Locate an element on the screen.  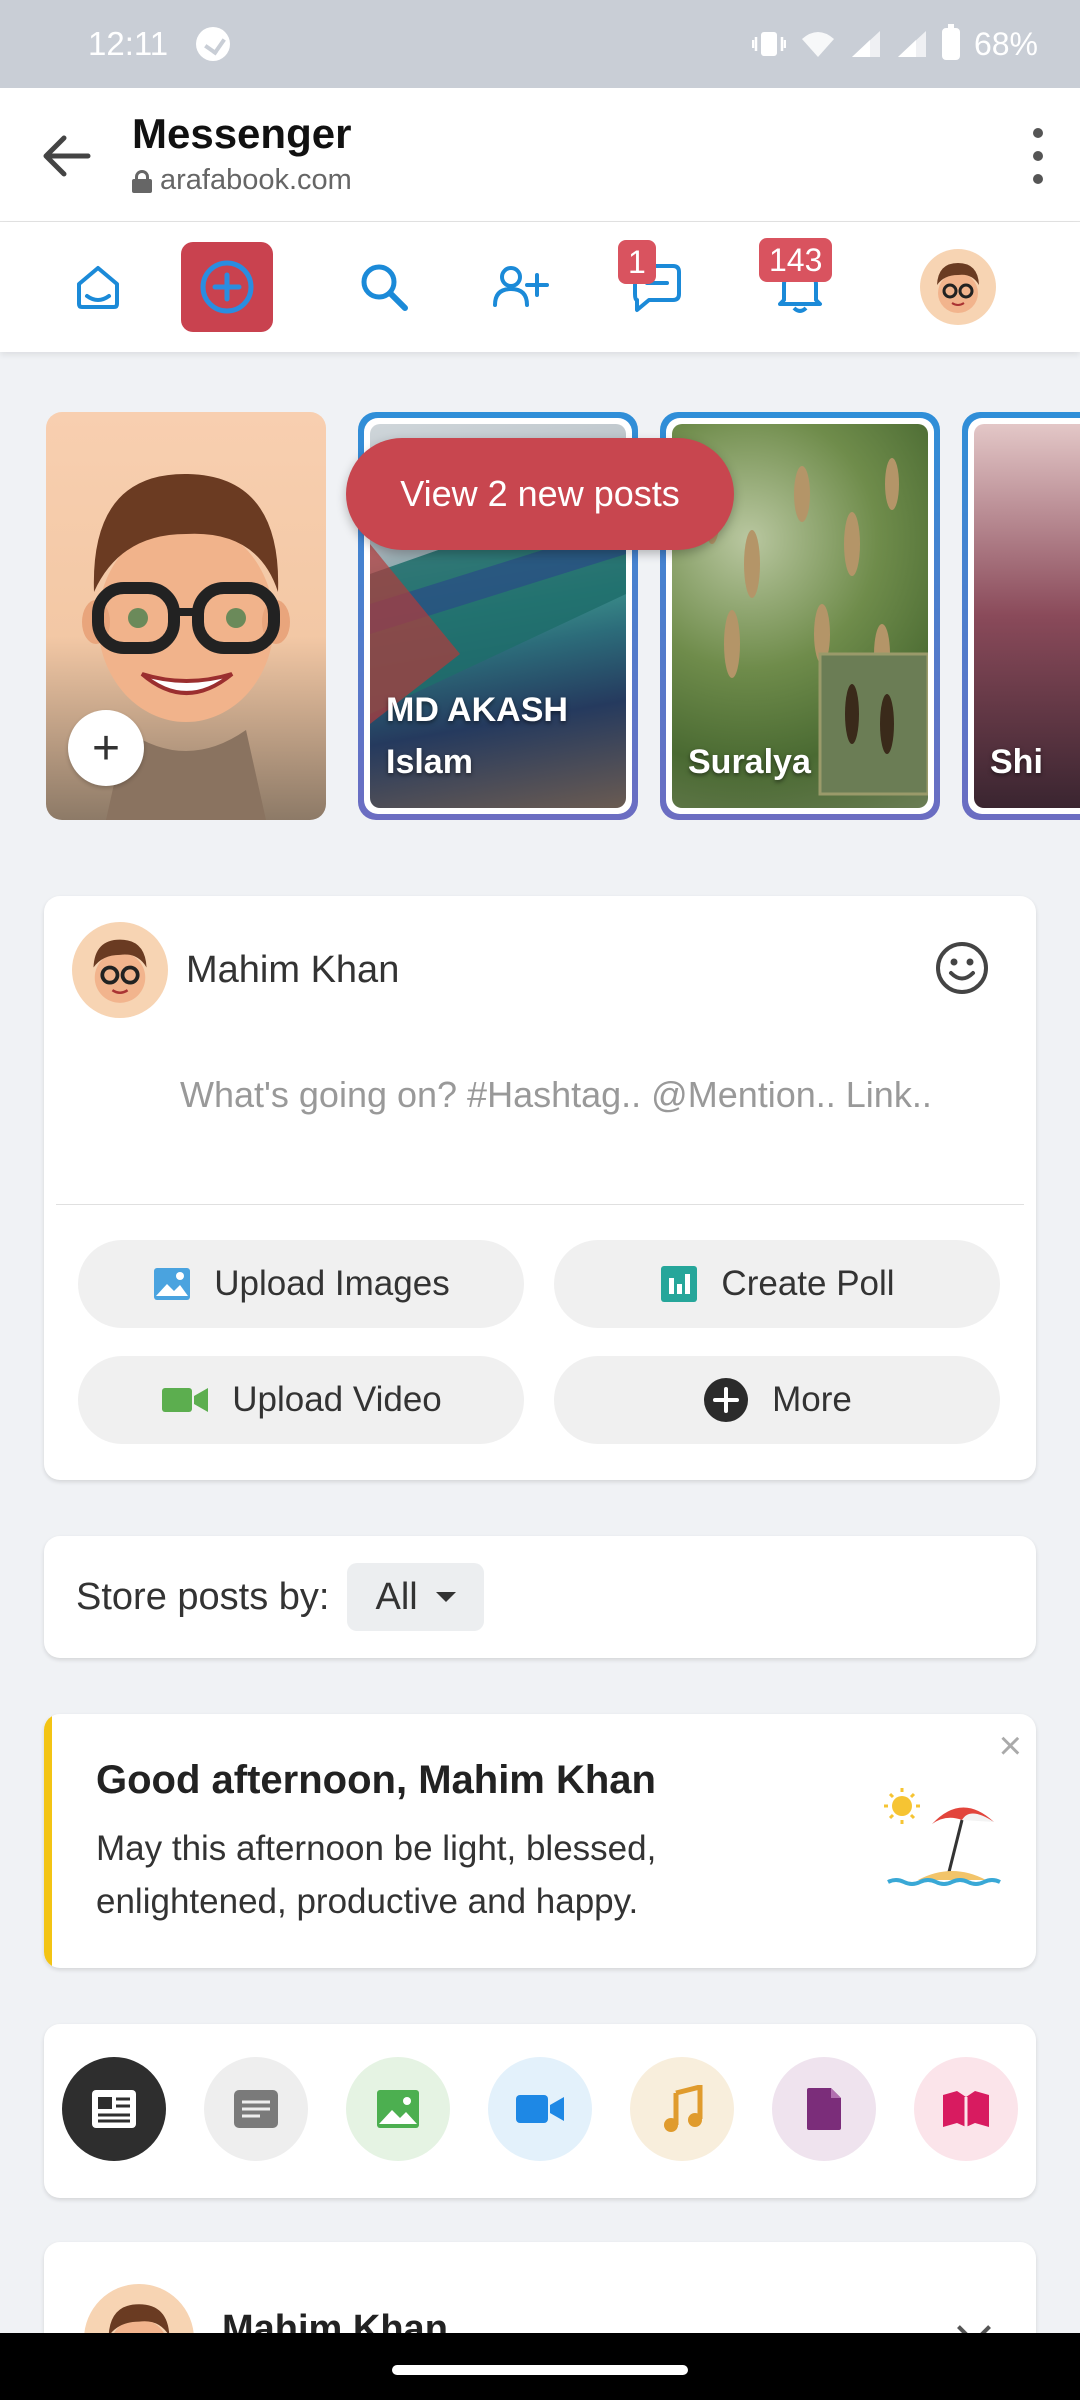
add-friend-button is located at coordinates (520, 287).